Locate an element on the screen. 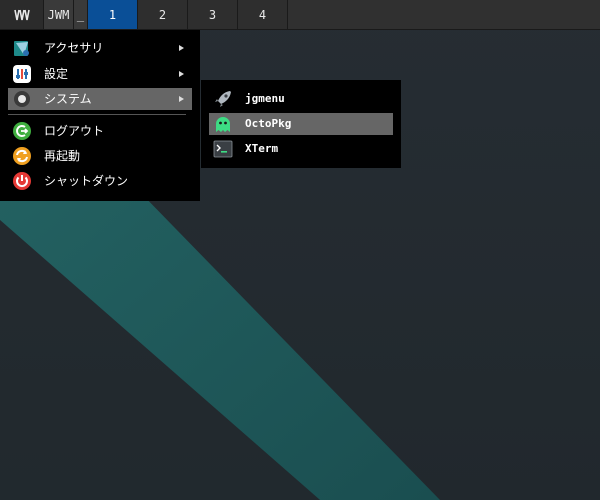 The height and width of the screenshot is (500, 600). jwm-menu-icon is located at coordinates (21, 14).